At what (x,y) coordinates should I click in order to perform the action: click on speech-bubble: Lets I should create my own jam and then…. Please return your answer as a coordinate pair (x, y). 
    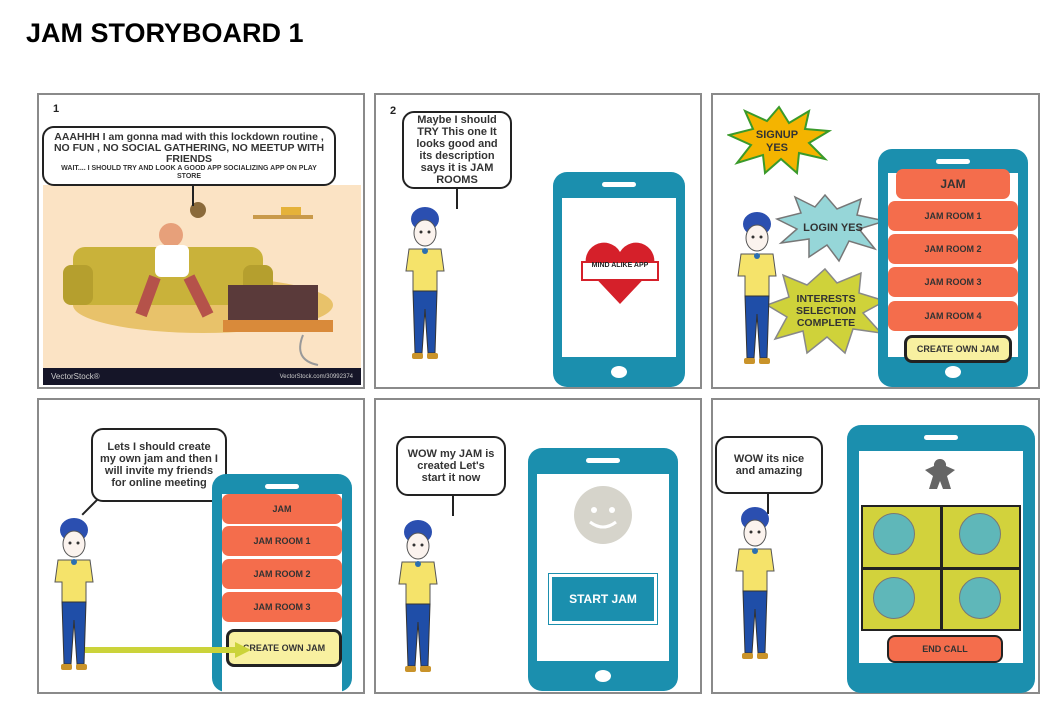
    Looking at the image, I should click on (154, 472).